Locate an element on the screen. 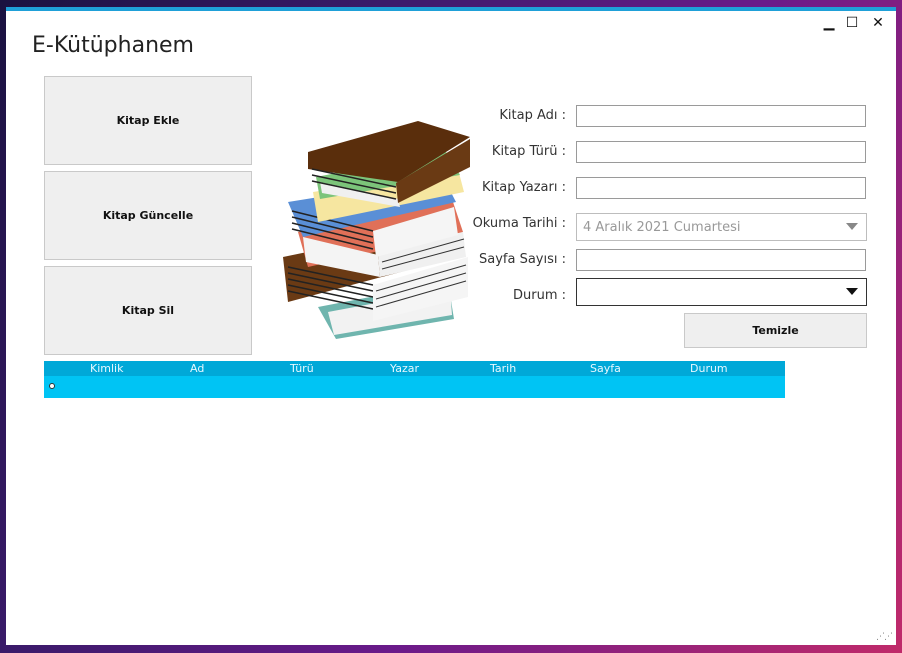 This screenshot has width=902, height=653. minimize-button: ▁ is located at coordinates (829, 23).